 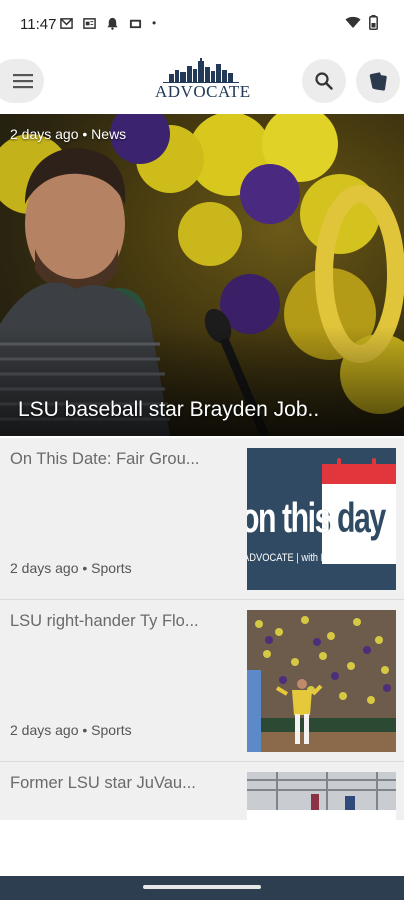 I want to click on home-gesture-handle, so click(x=202, y=887).